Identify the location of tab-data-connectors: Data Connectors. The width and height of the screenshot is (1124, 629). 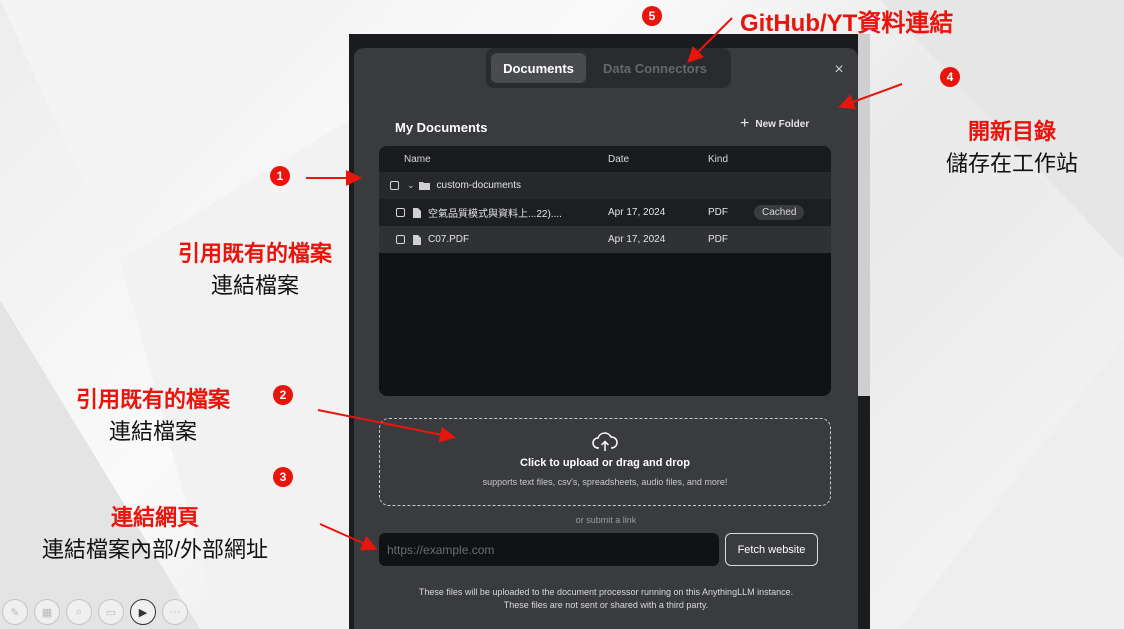
(655, 68).